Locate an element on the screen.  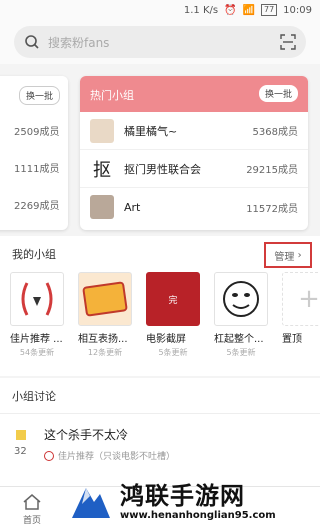
thumbnail-badge: 完 is located at coordinates (173, 300).